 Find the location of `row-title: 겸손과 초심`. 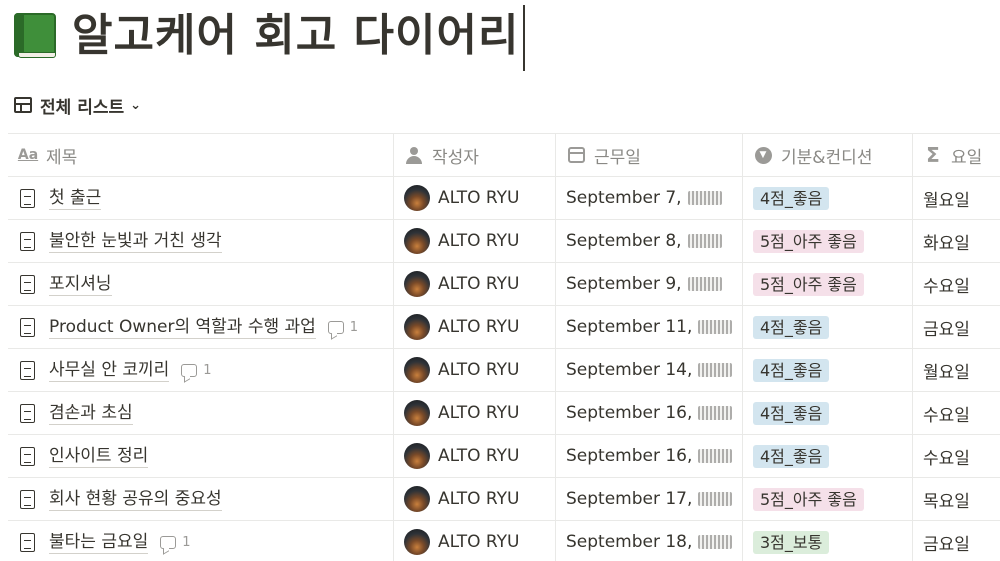

row-title: 겸손과 초심 is located at coordinates (91, 413).